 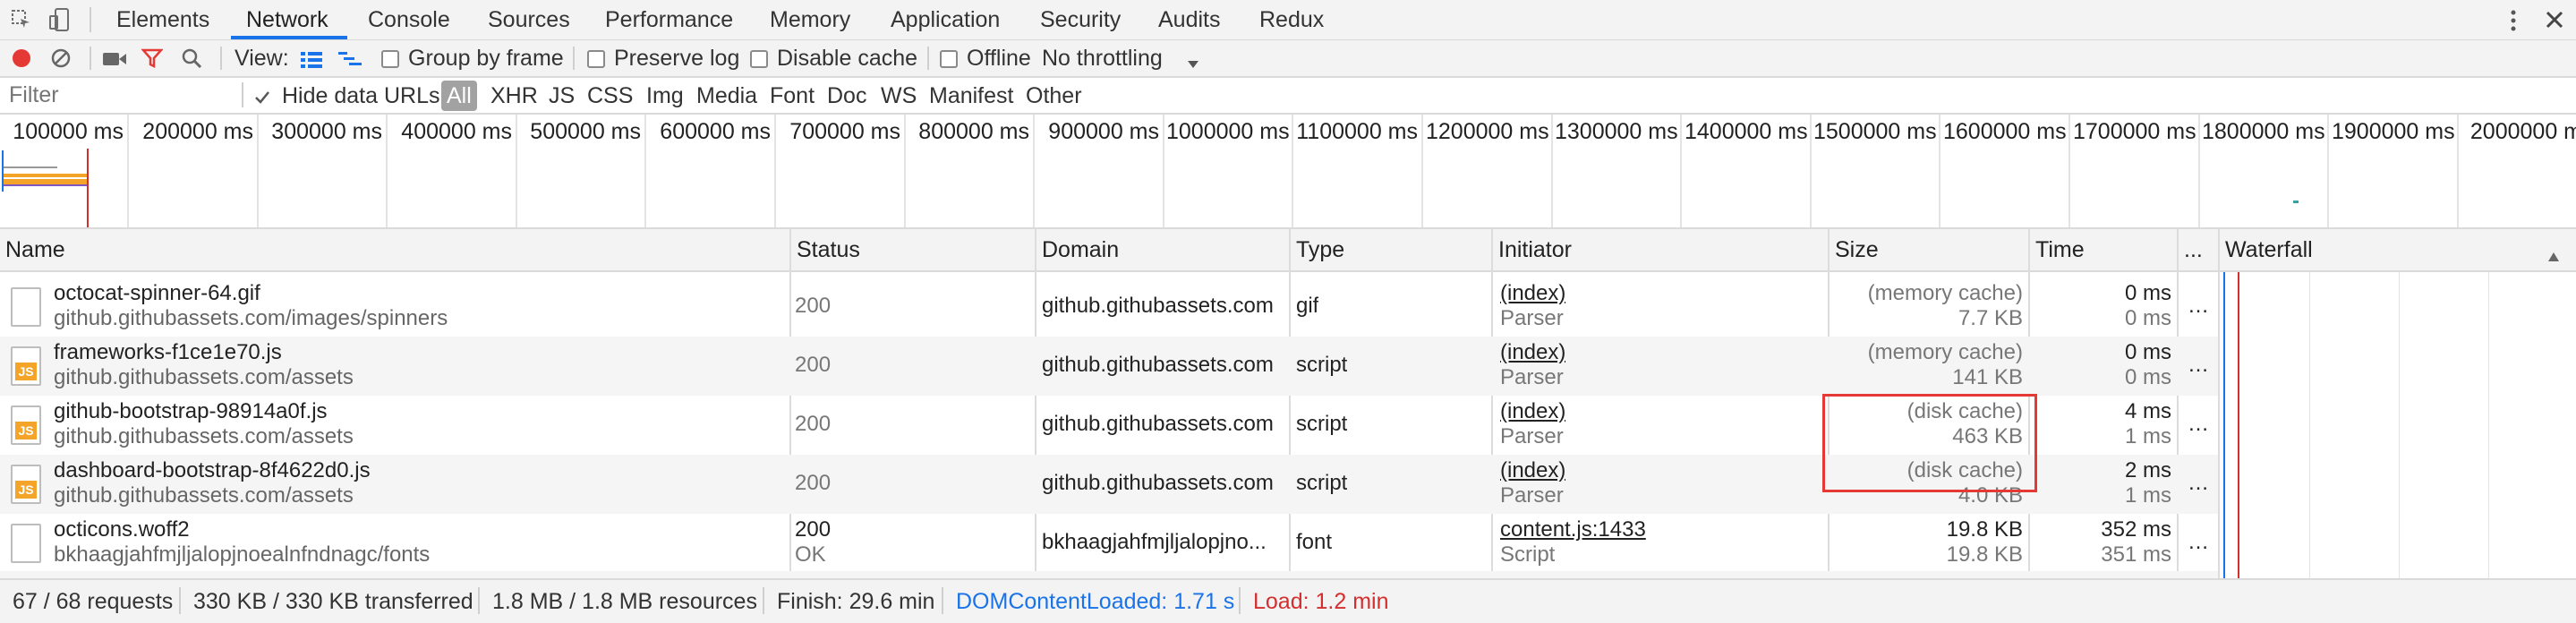 What do you see at coordinates (610, 96) in the screenshot?
I see `type-filter-css: CSS` at bounding box center [610, 96].